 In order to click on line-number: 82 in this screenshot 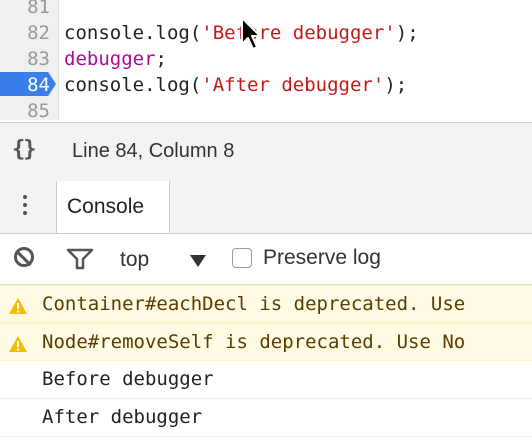, I will do `click(25, 33)`.